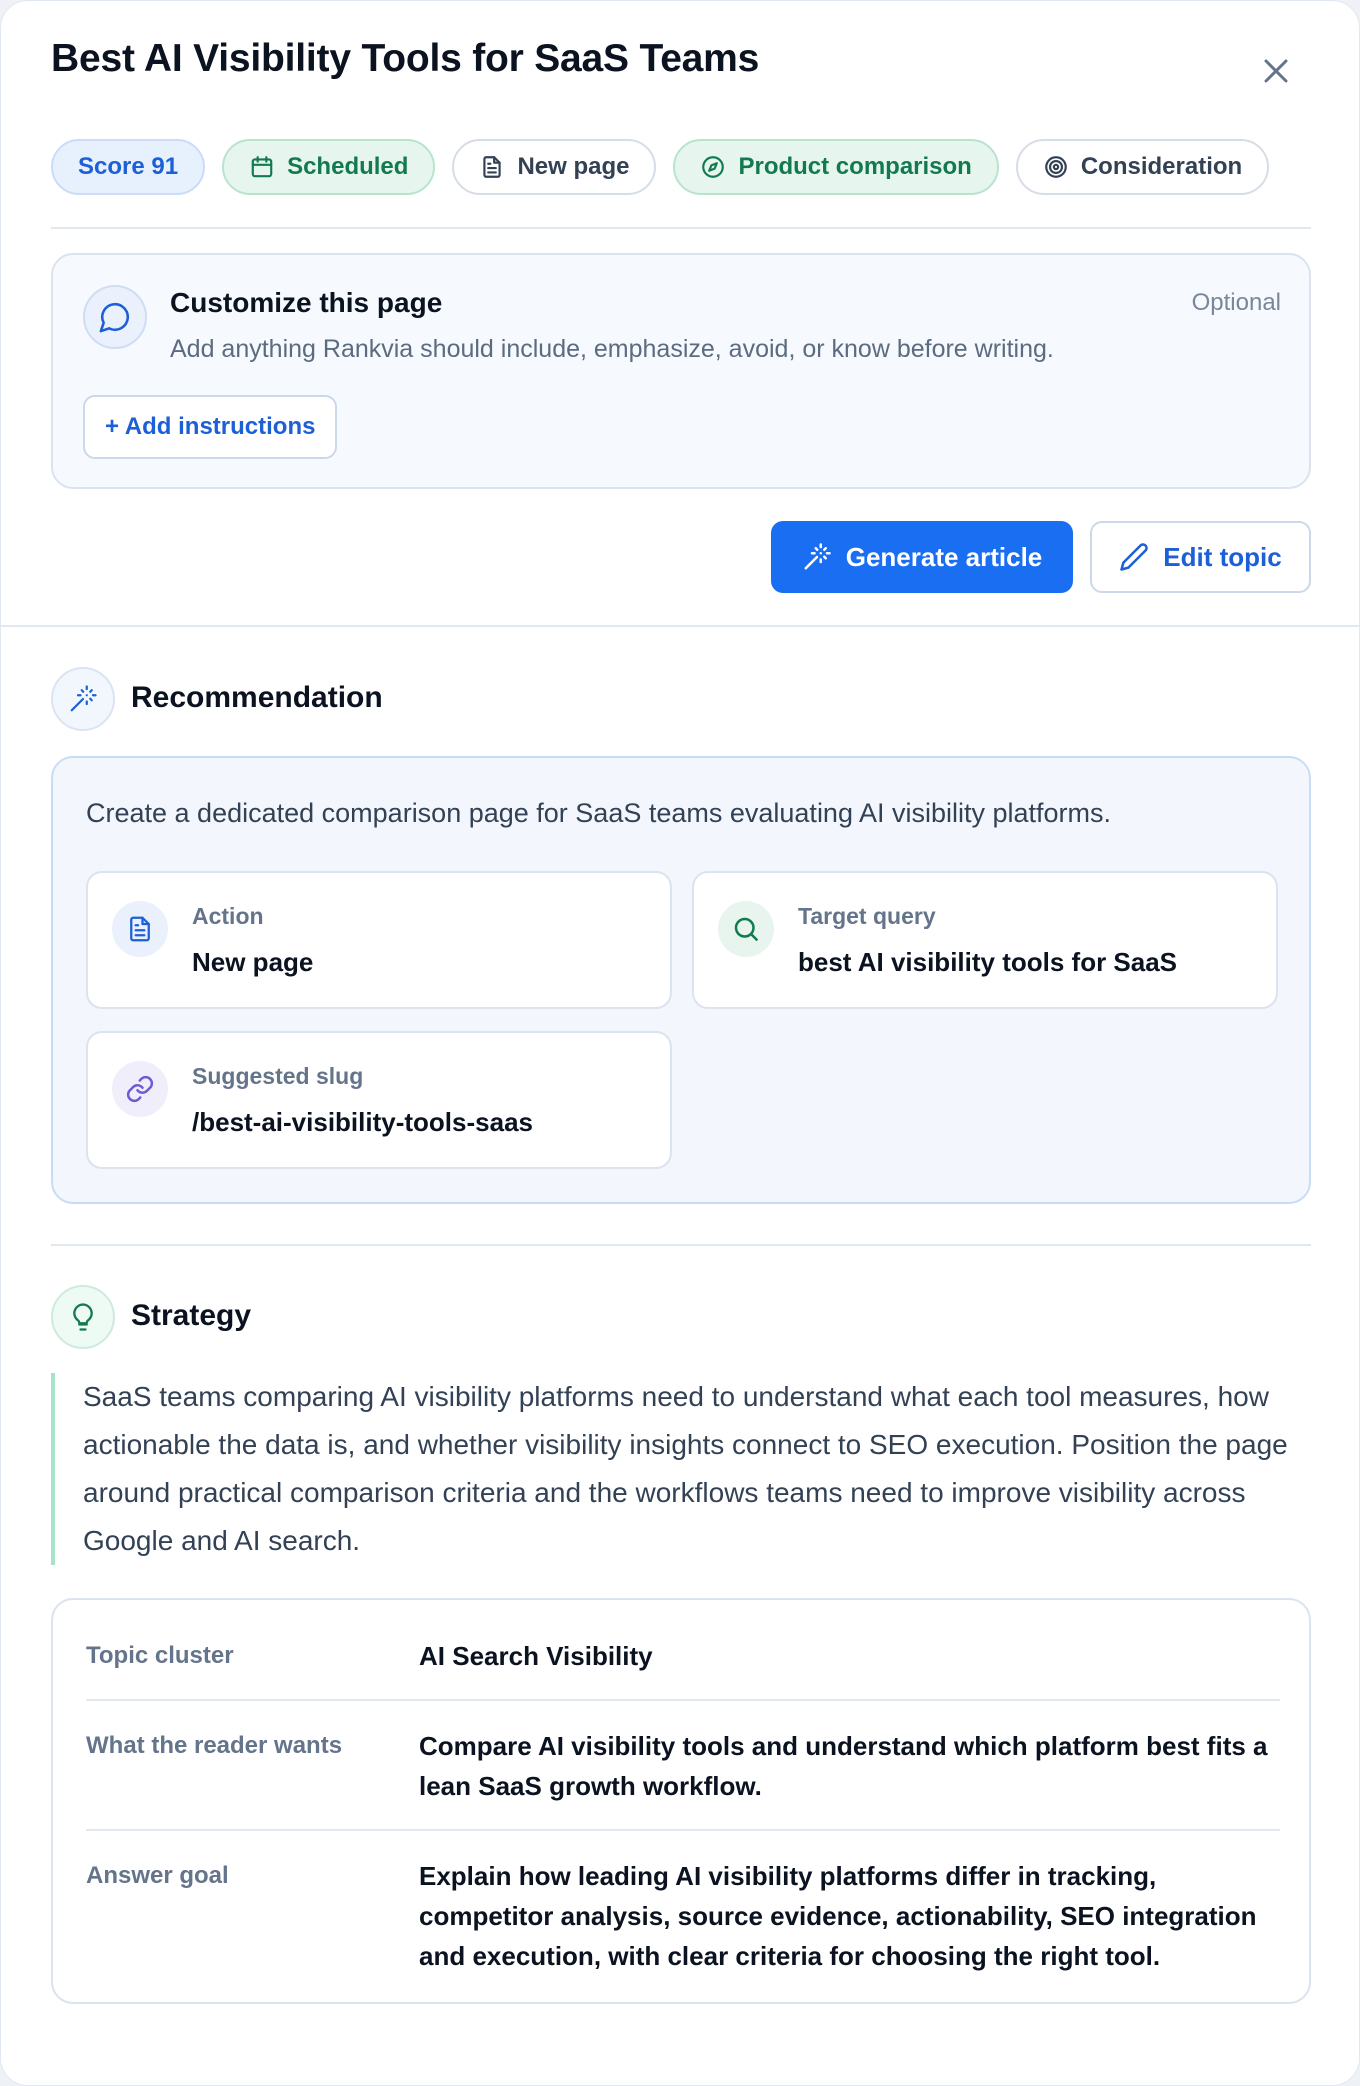 This screenshot has width=1360, height=2086. I want to click on chat-bubble-icon, so click(115, 317).